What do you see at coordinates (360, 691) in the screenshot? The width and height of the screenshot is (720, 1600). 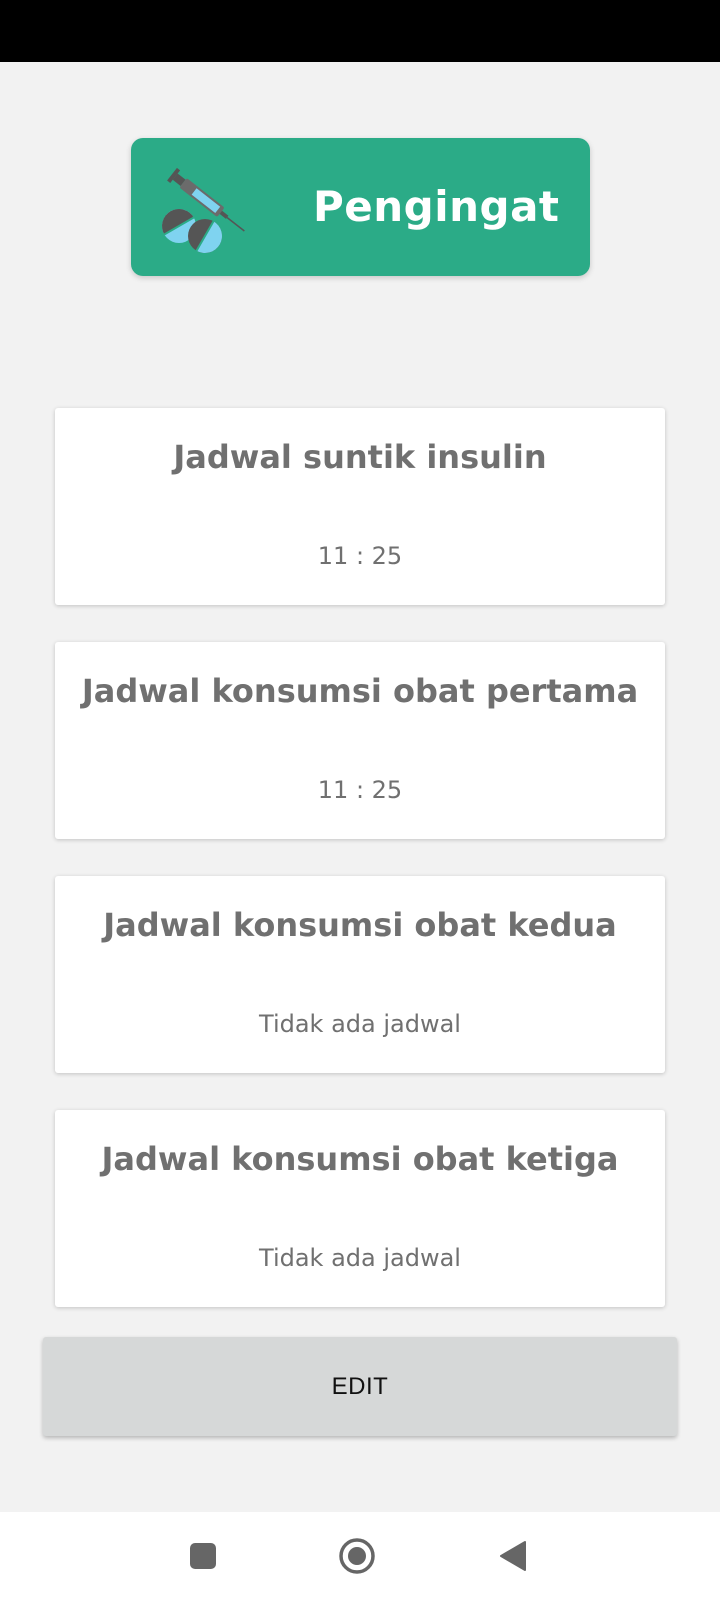 I see `schedule-title: Jadwal konsumsi obat pertama` at bounding box center [360, 691].